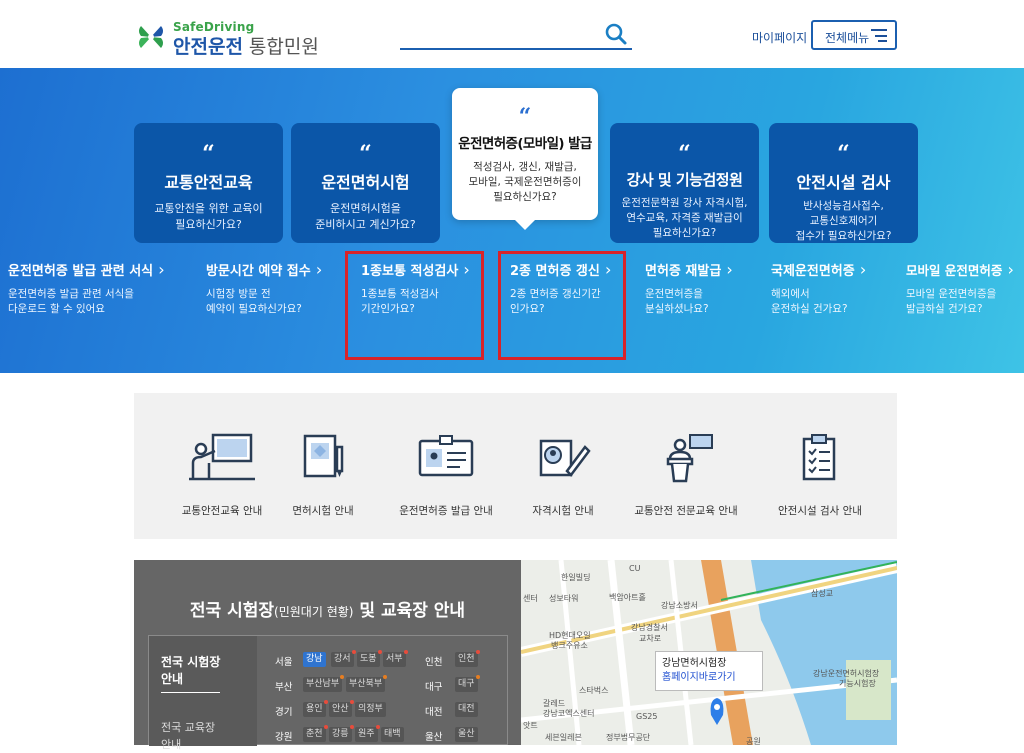  I want to click on logo-korean: 안전운전 통합민원, so click(246, 45).